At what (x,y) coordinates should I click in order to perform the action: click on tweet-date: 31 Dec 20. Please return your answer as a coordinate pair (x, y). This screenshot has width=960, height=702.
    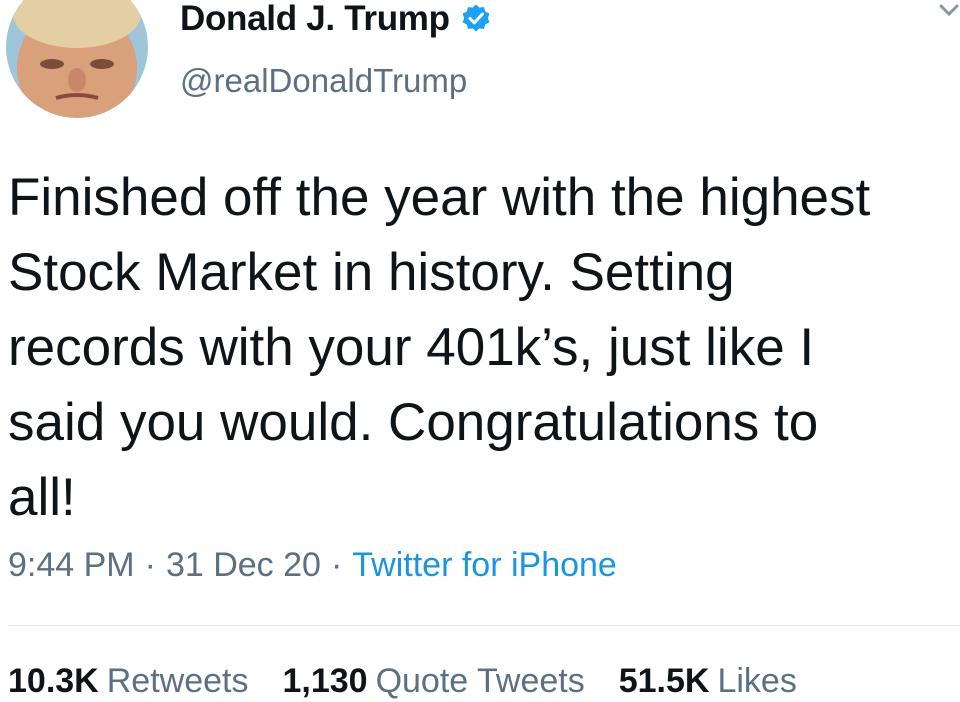
    Looking at the image, I should click on (243, 565).